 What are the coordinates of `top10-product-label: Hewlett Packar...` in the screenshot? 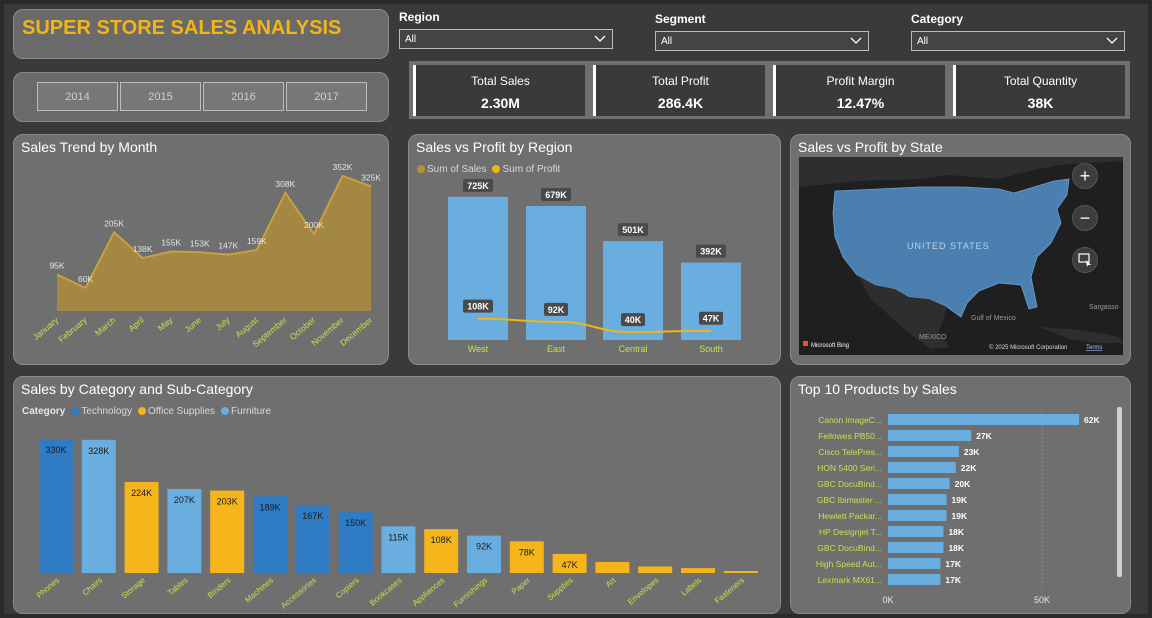 It's located at (850, 516).